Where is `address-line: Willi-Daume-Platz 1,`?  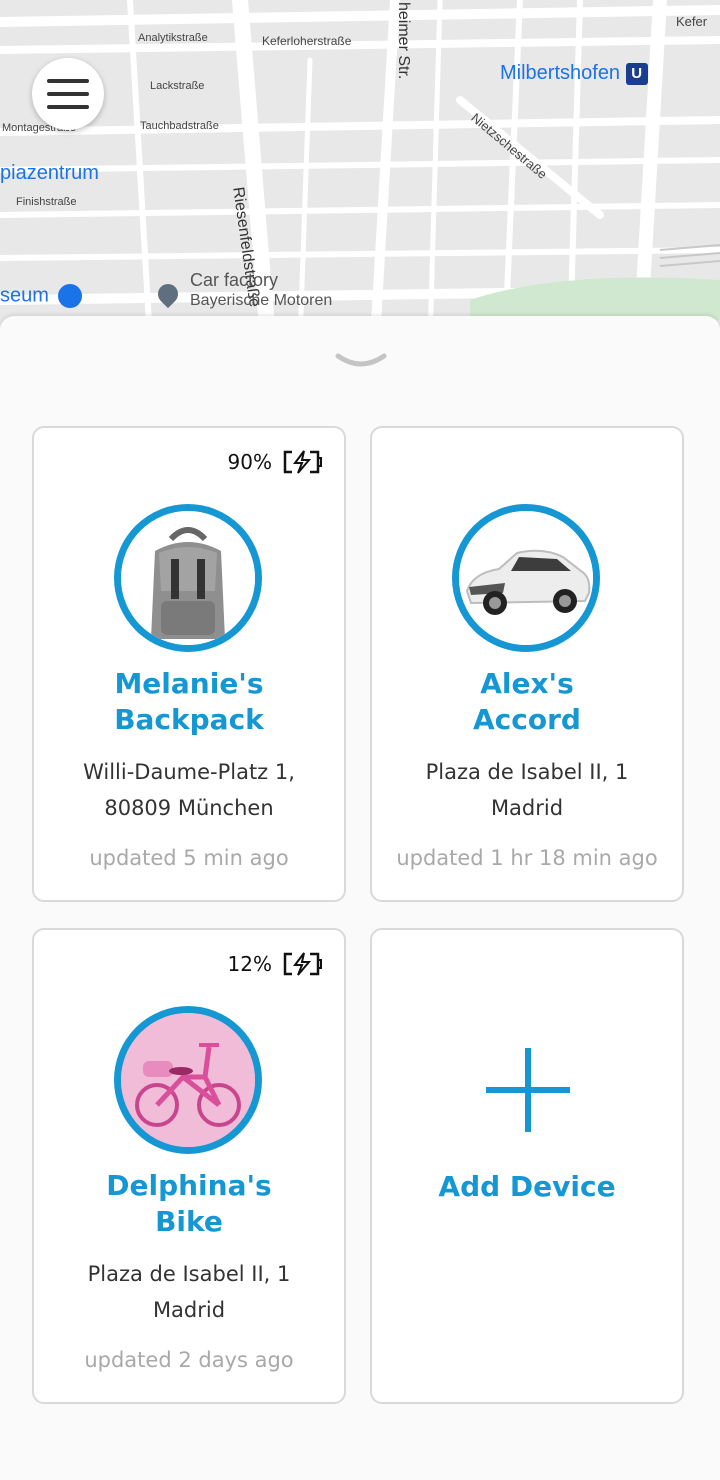
address-line: Willi-Daume-Platz 1, is located at coordinates (189, 772).